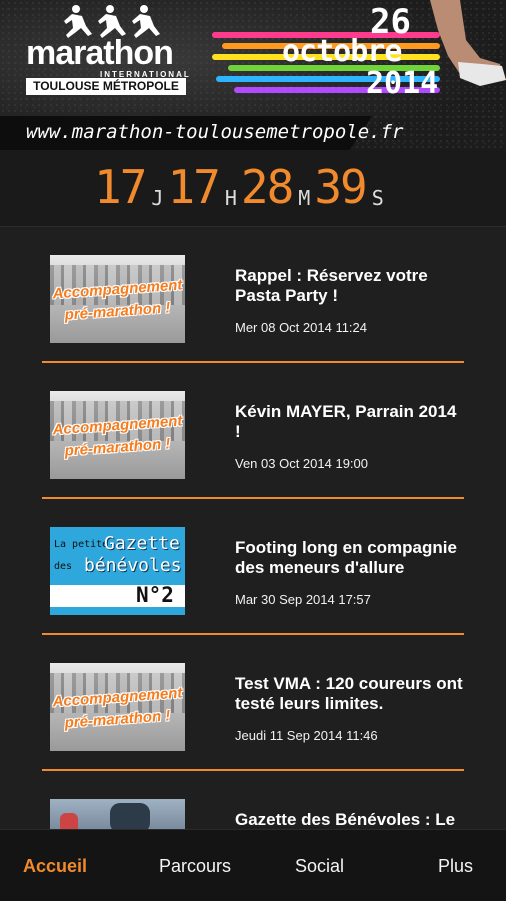 The height and width of the screenshot is (901, 506). Describe the element at coordinates (319, 866) in the screenshot. I see `nav-social: Social` at that location.